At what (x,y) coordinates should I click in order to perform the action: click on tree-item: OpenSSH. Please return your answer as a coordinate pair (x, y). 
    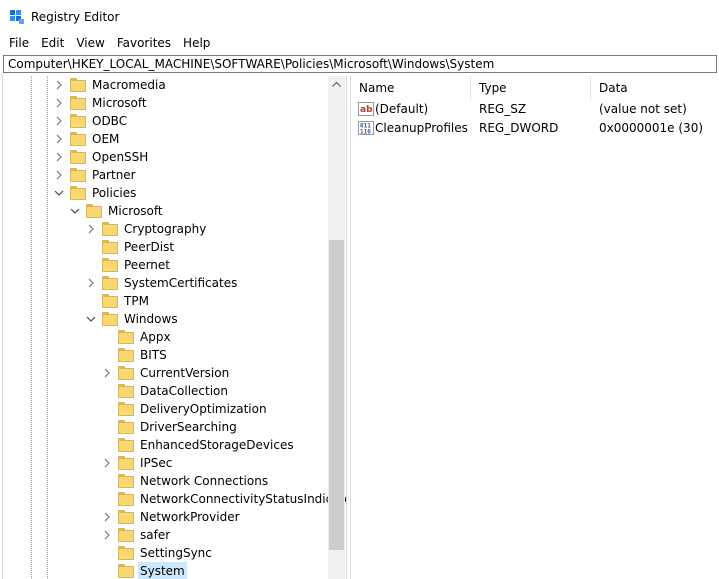
    Looking at the image, I should click on (102, 157).